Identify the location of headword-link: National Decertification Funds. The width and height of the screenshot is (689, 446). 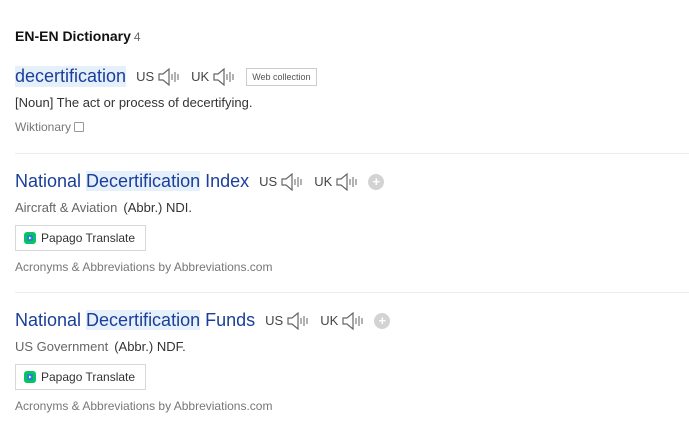
(135, 320).